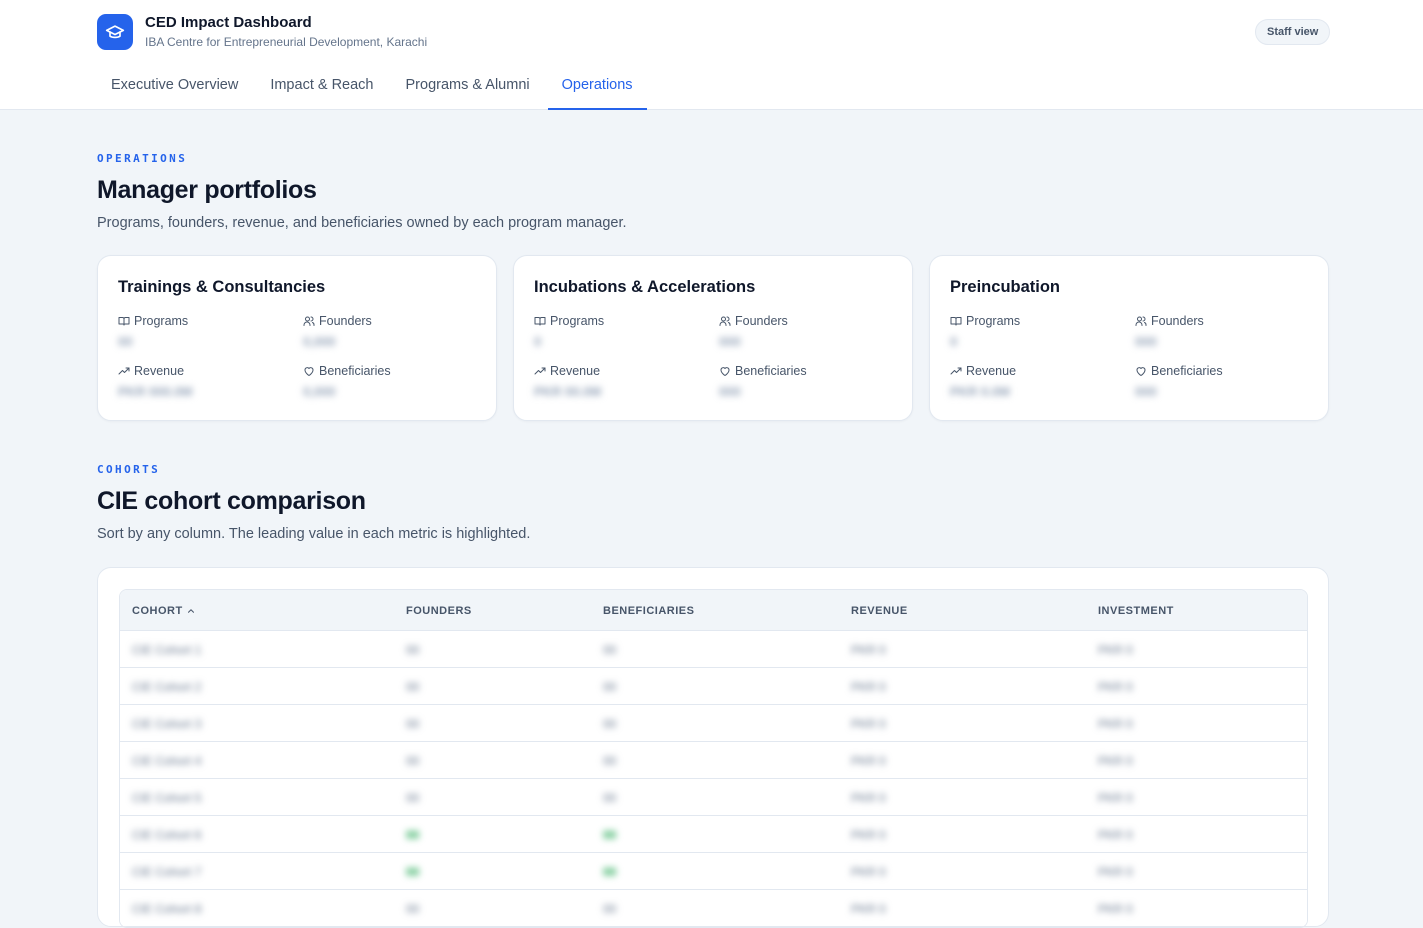  I want to click on table-row: CIE Cohort 7 00 00 PKR 0 PKR 0, so click(713, 871).